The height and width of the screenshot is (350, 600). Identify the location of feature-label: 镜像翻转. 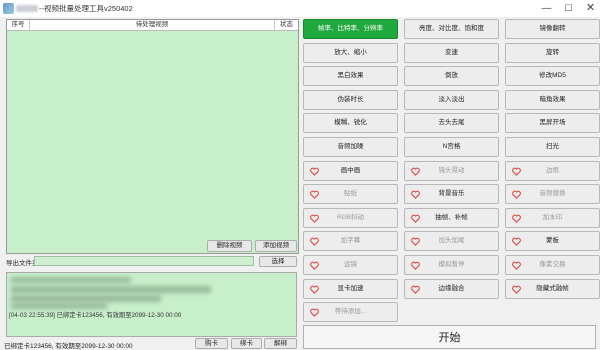
(552, 28).